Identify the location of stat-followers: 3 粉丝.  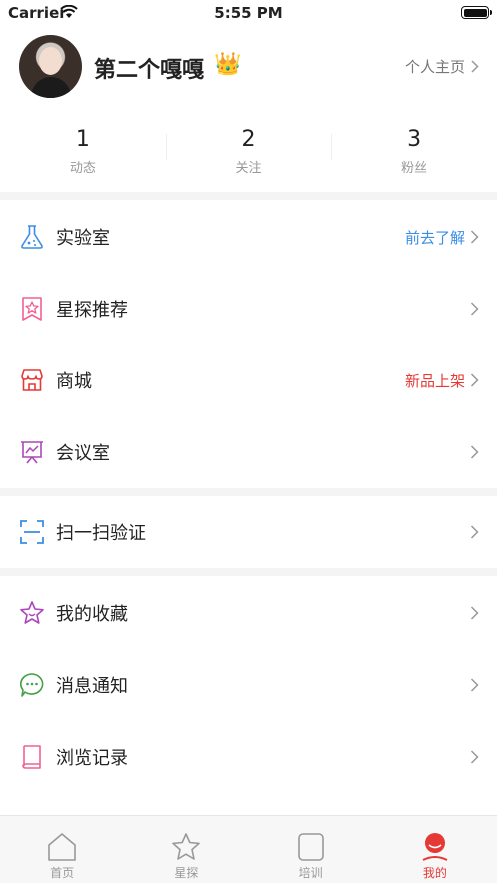
(414, 154).